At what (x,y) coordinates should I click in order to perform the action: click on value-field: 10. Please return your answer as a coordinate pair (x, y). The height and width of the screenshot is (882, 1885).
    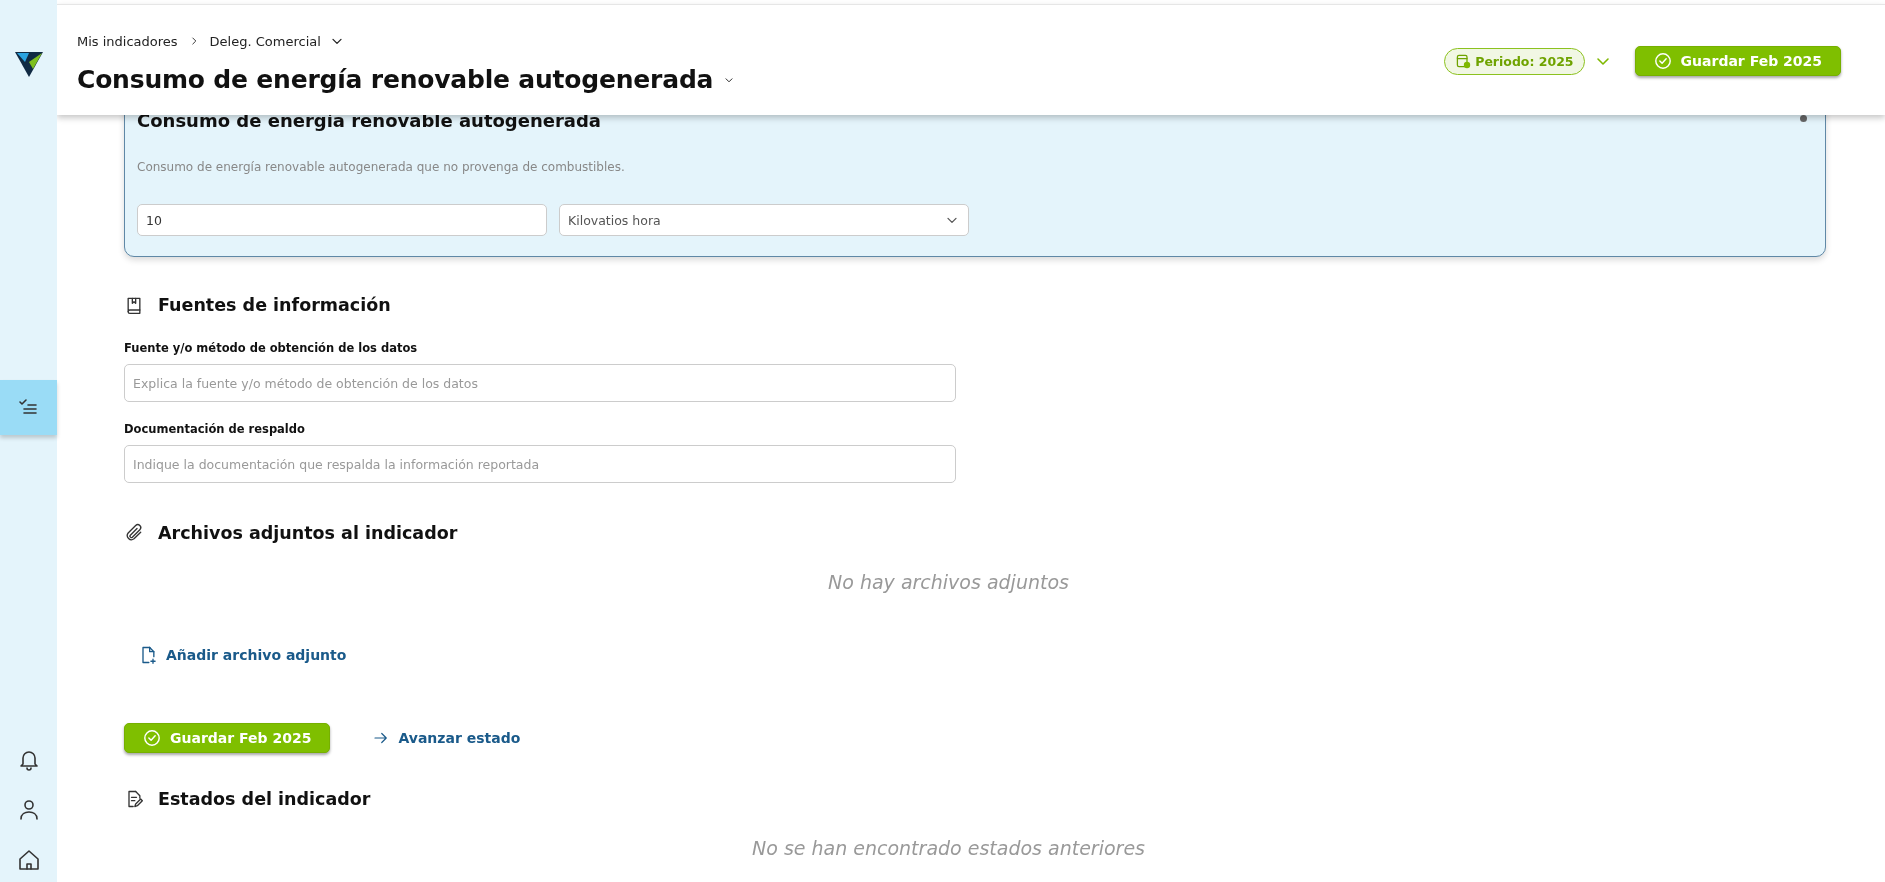
    Looking at the image, I should click on (342, 220).